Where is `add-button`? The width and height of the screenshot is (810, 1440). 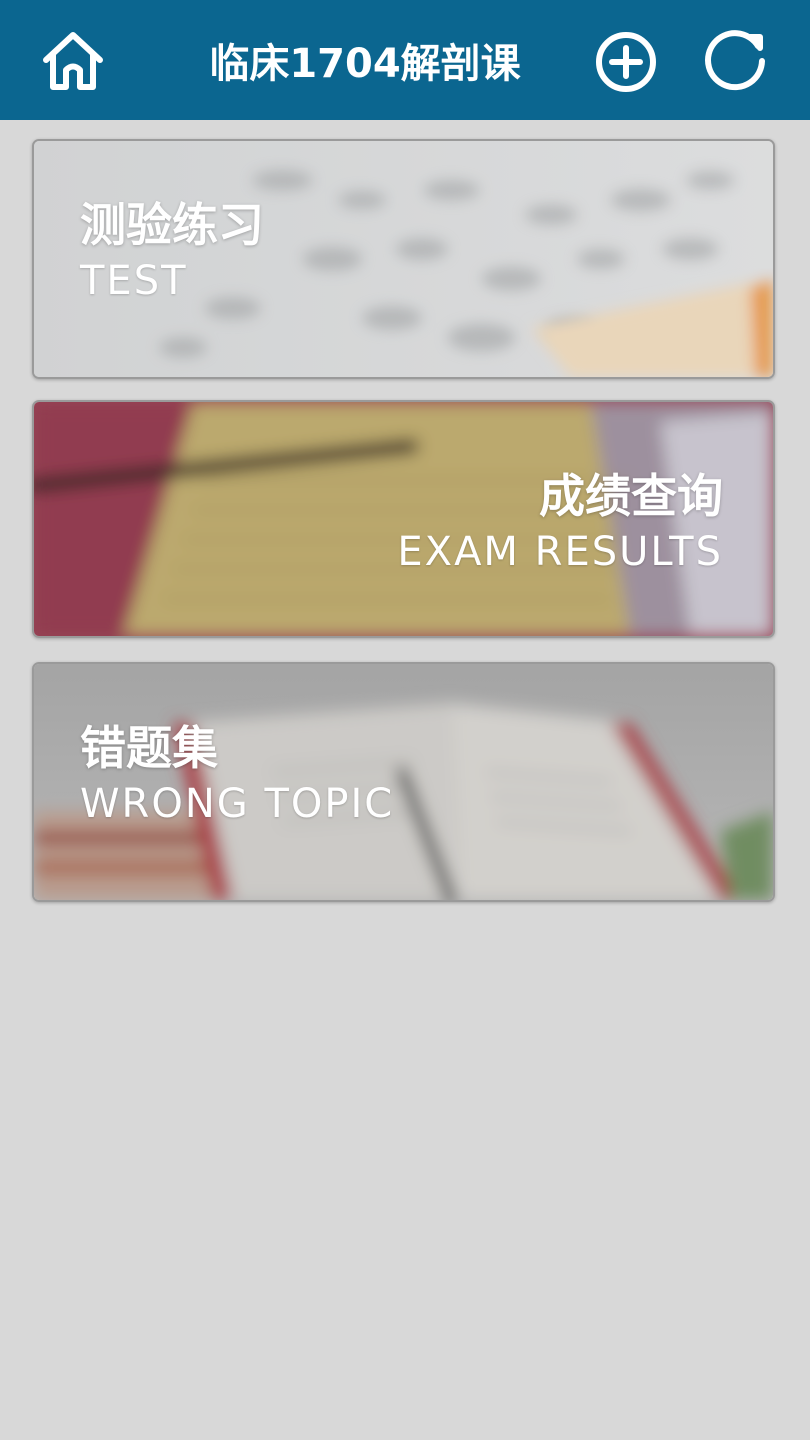 add-button is located at coordinates (625, 61).